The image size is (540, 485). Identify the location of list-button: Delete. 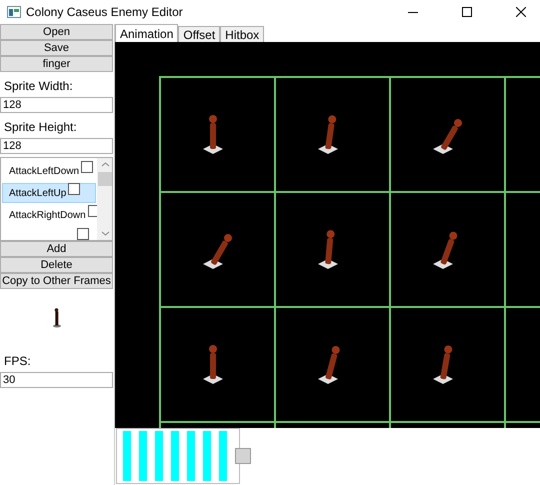
(56, 265).